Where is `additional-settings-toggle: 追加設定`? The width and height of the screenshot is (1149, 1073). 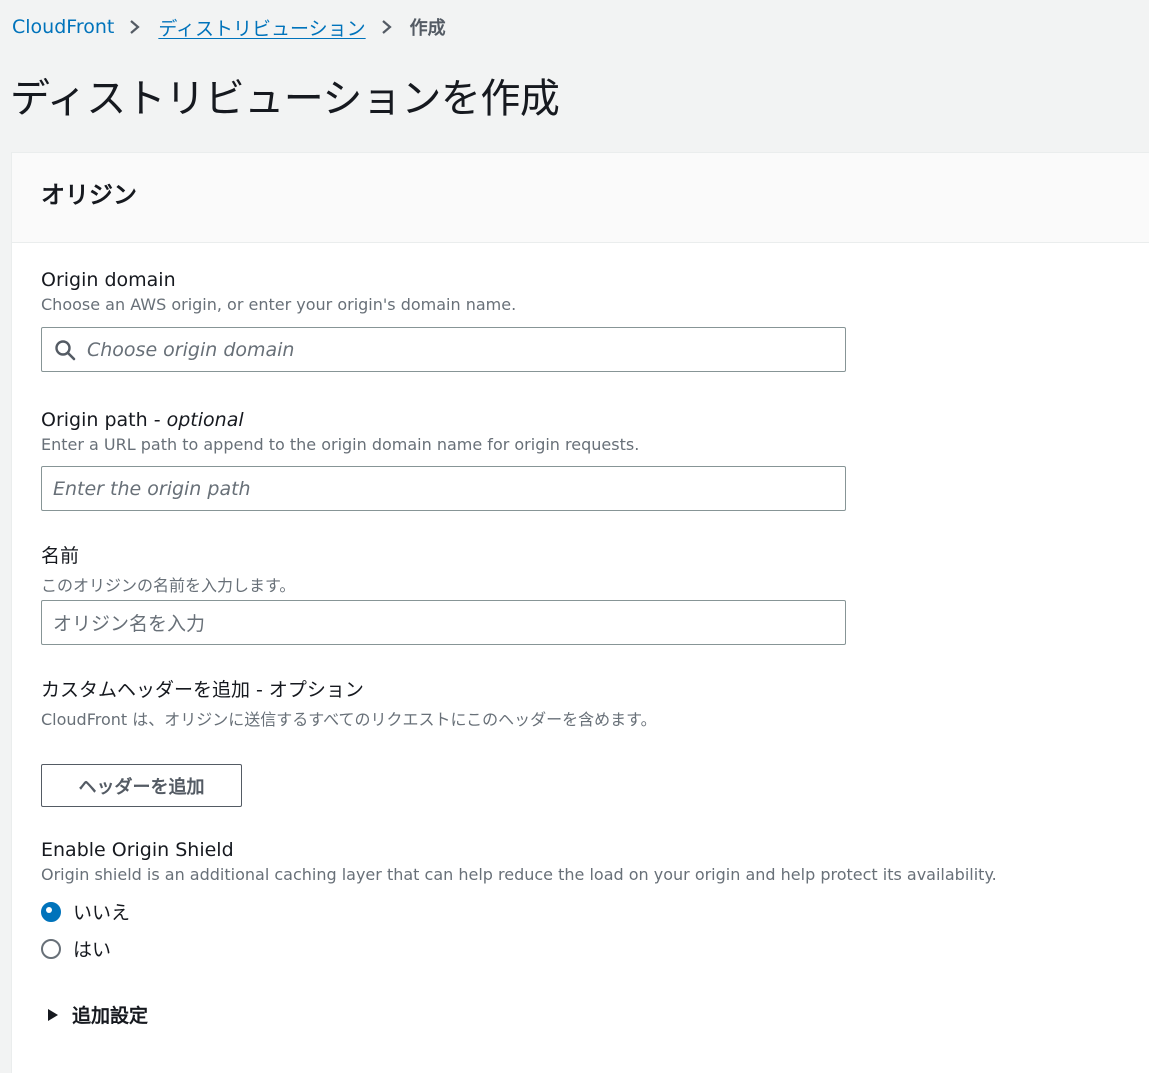
additional-settings-toggle: 追加設定 is located at coordinates (98, 1014).